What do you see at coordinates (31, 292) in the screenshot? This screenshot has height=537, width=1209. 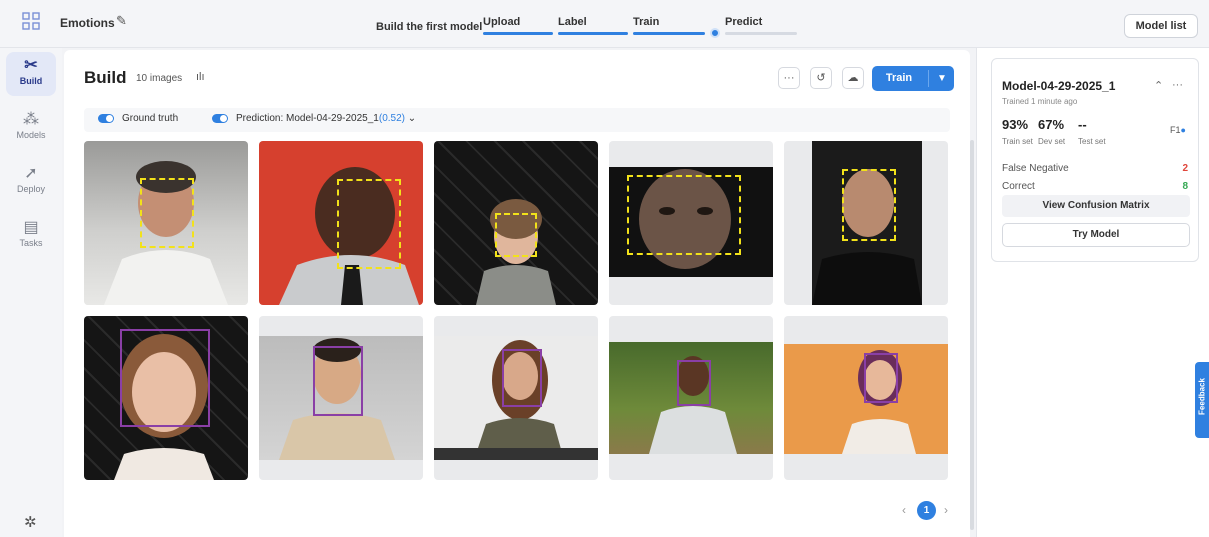 I see `left-sidebar: ✂ Build ⁂ Models ➚ Deploy ▤ Tasks` at bounding box center [31, 292].